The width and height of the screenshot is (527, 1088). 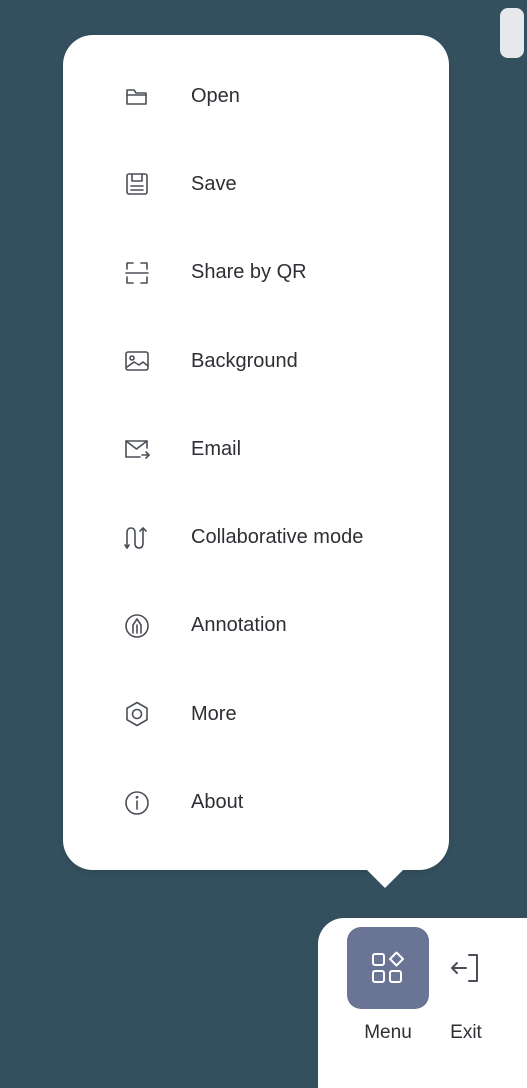 I want to click on collaborate-icon, so click(x=137, y=538).